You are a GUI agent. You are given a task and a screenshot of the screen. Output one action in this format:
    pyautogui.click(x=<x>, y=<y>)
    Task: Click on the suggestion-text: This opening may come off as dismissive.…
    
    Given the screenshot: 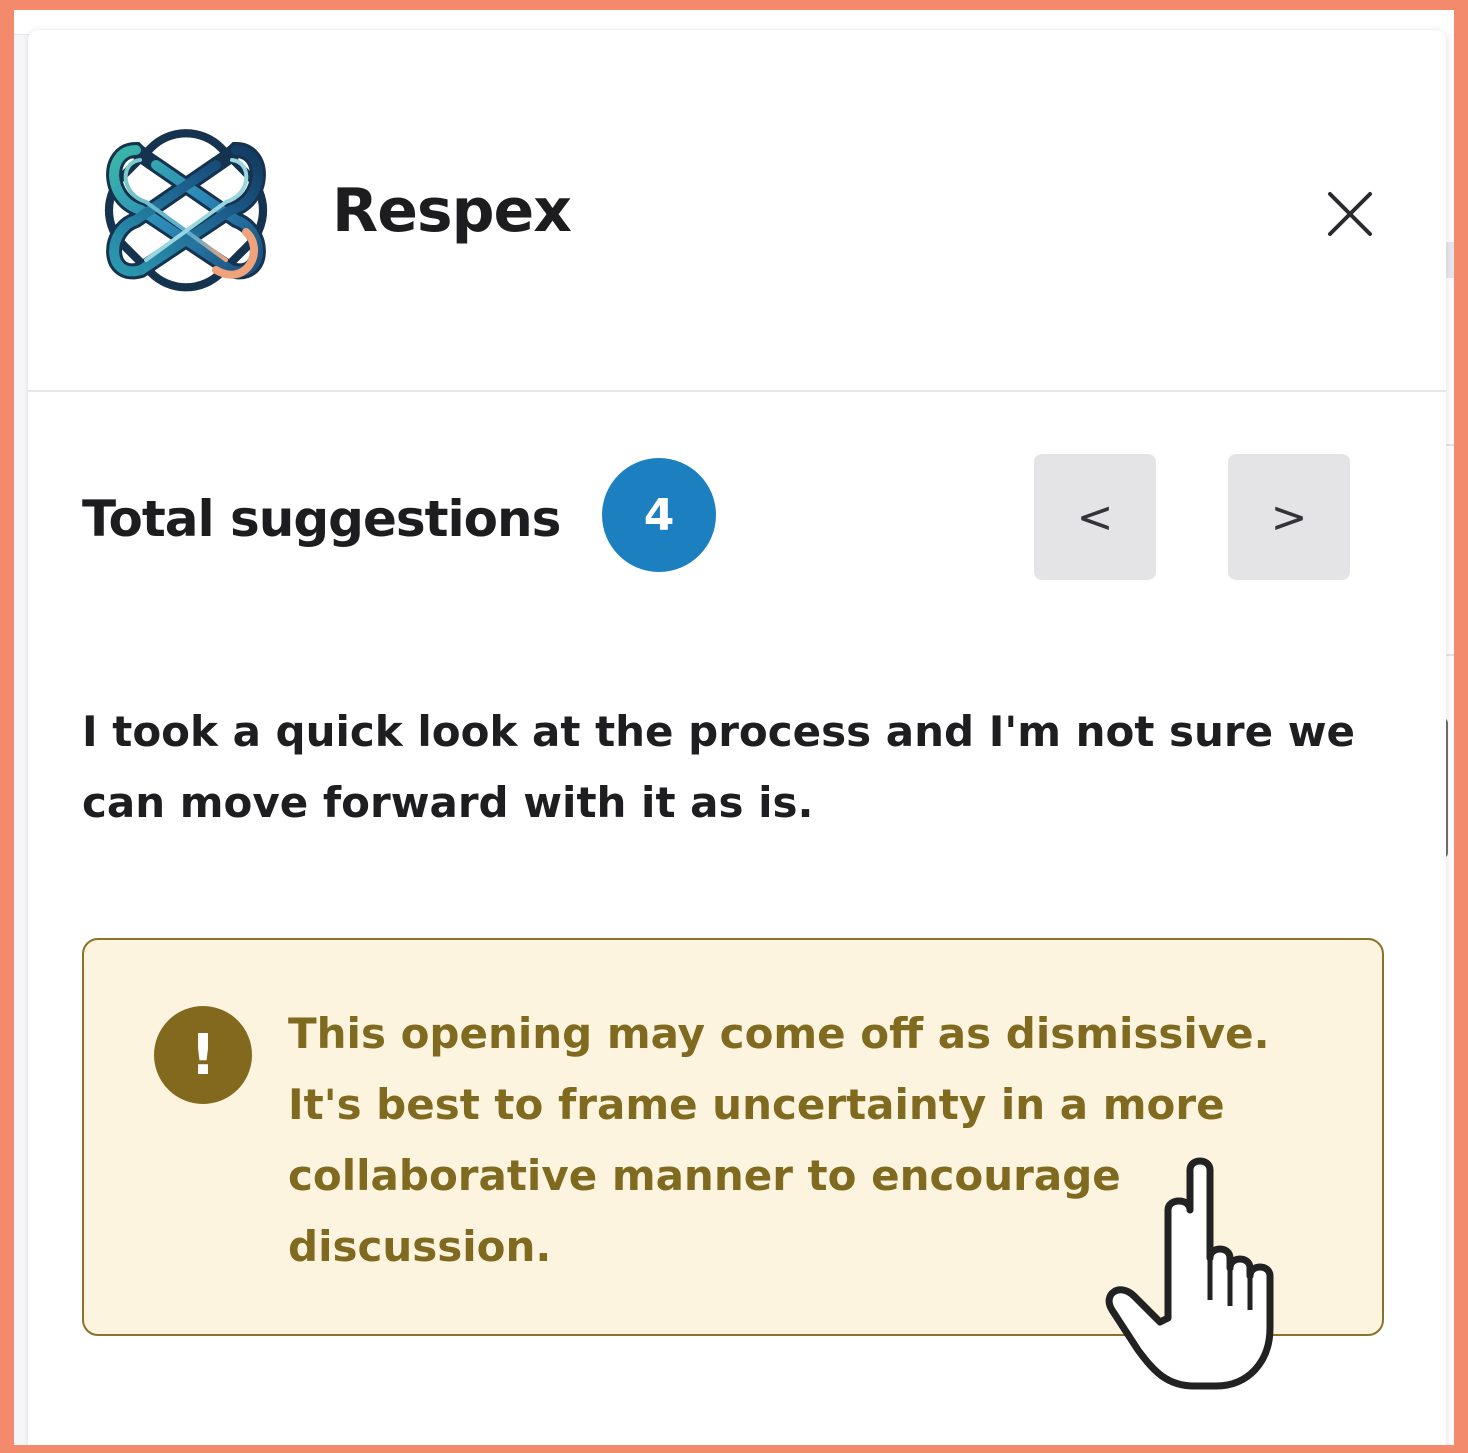 What is the action you would take?
    pyautogui.click(x=779, y=1140)
    